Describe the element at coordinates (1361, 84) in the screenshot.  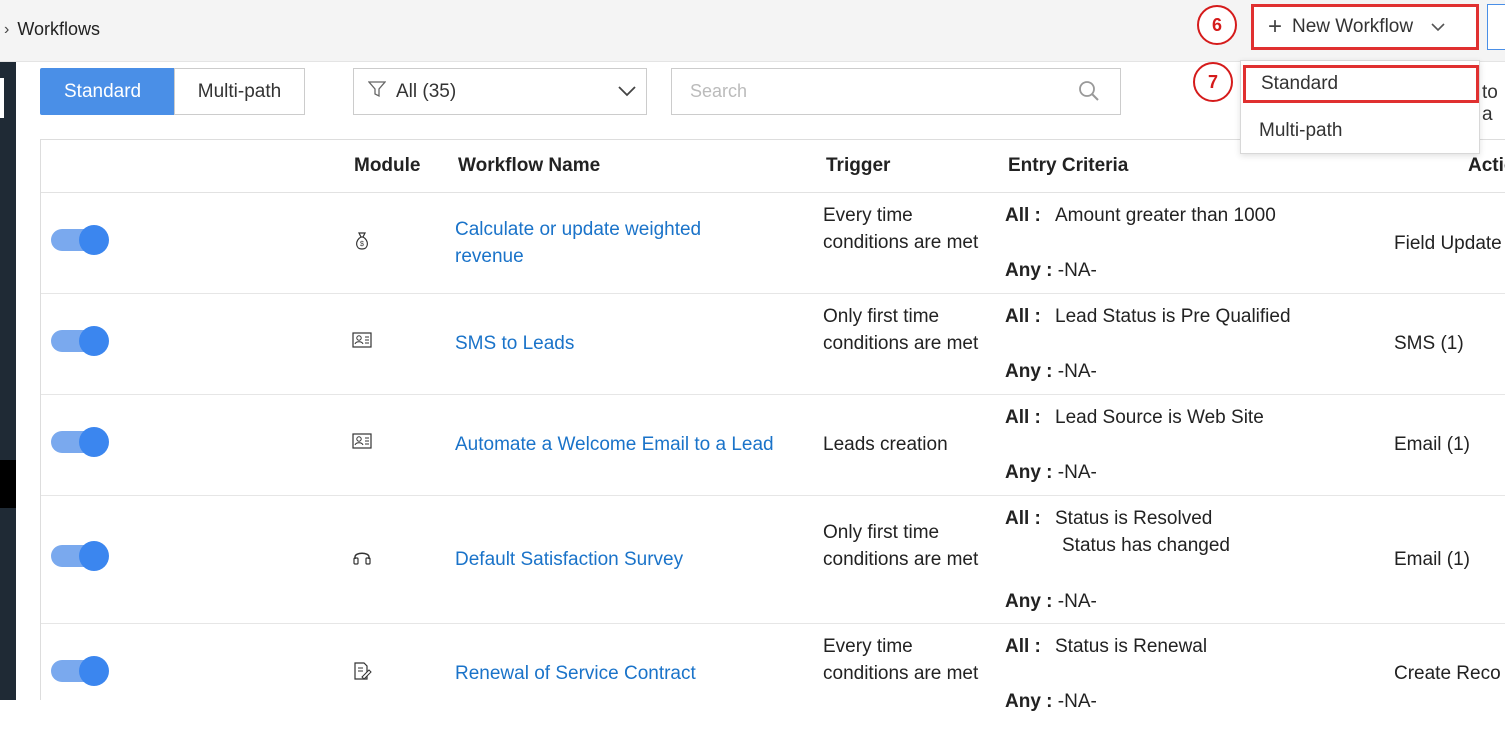
I see `dropdown-item-standard: Standard` at that location.